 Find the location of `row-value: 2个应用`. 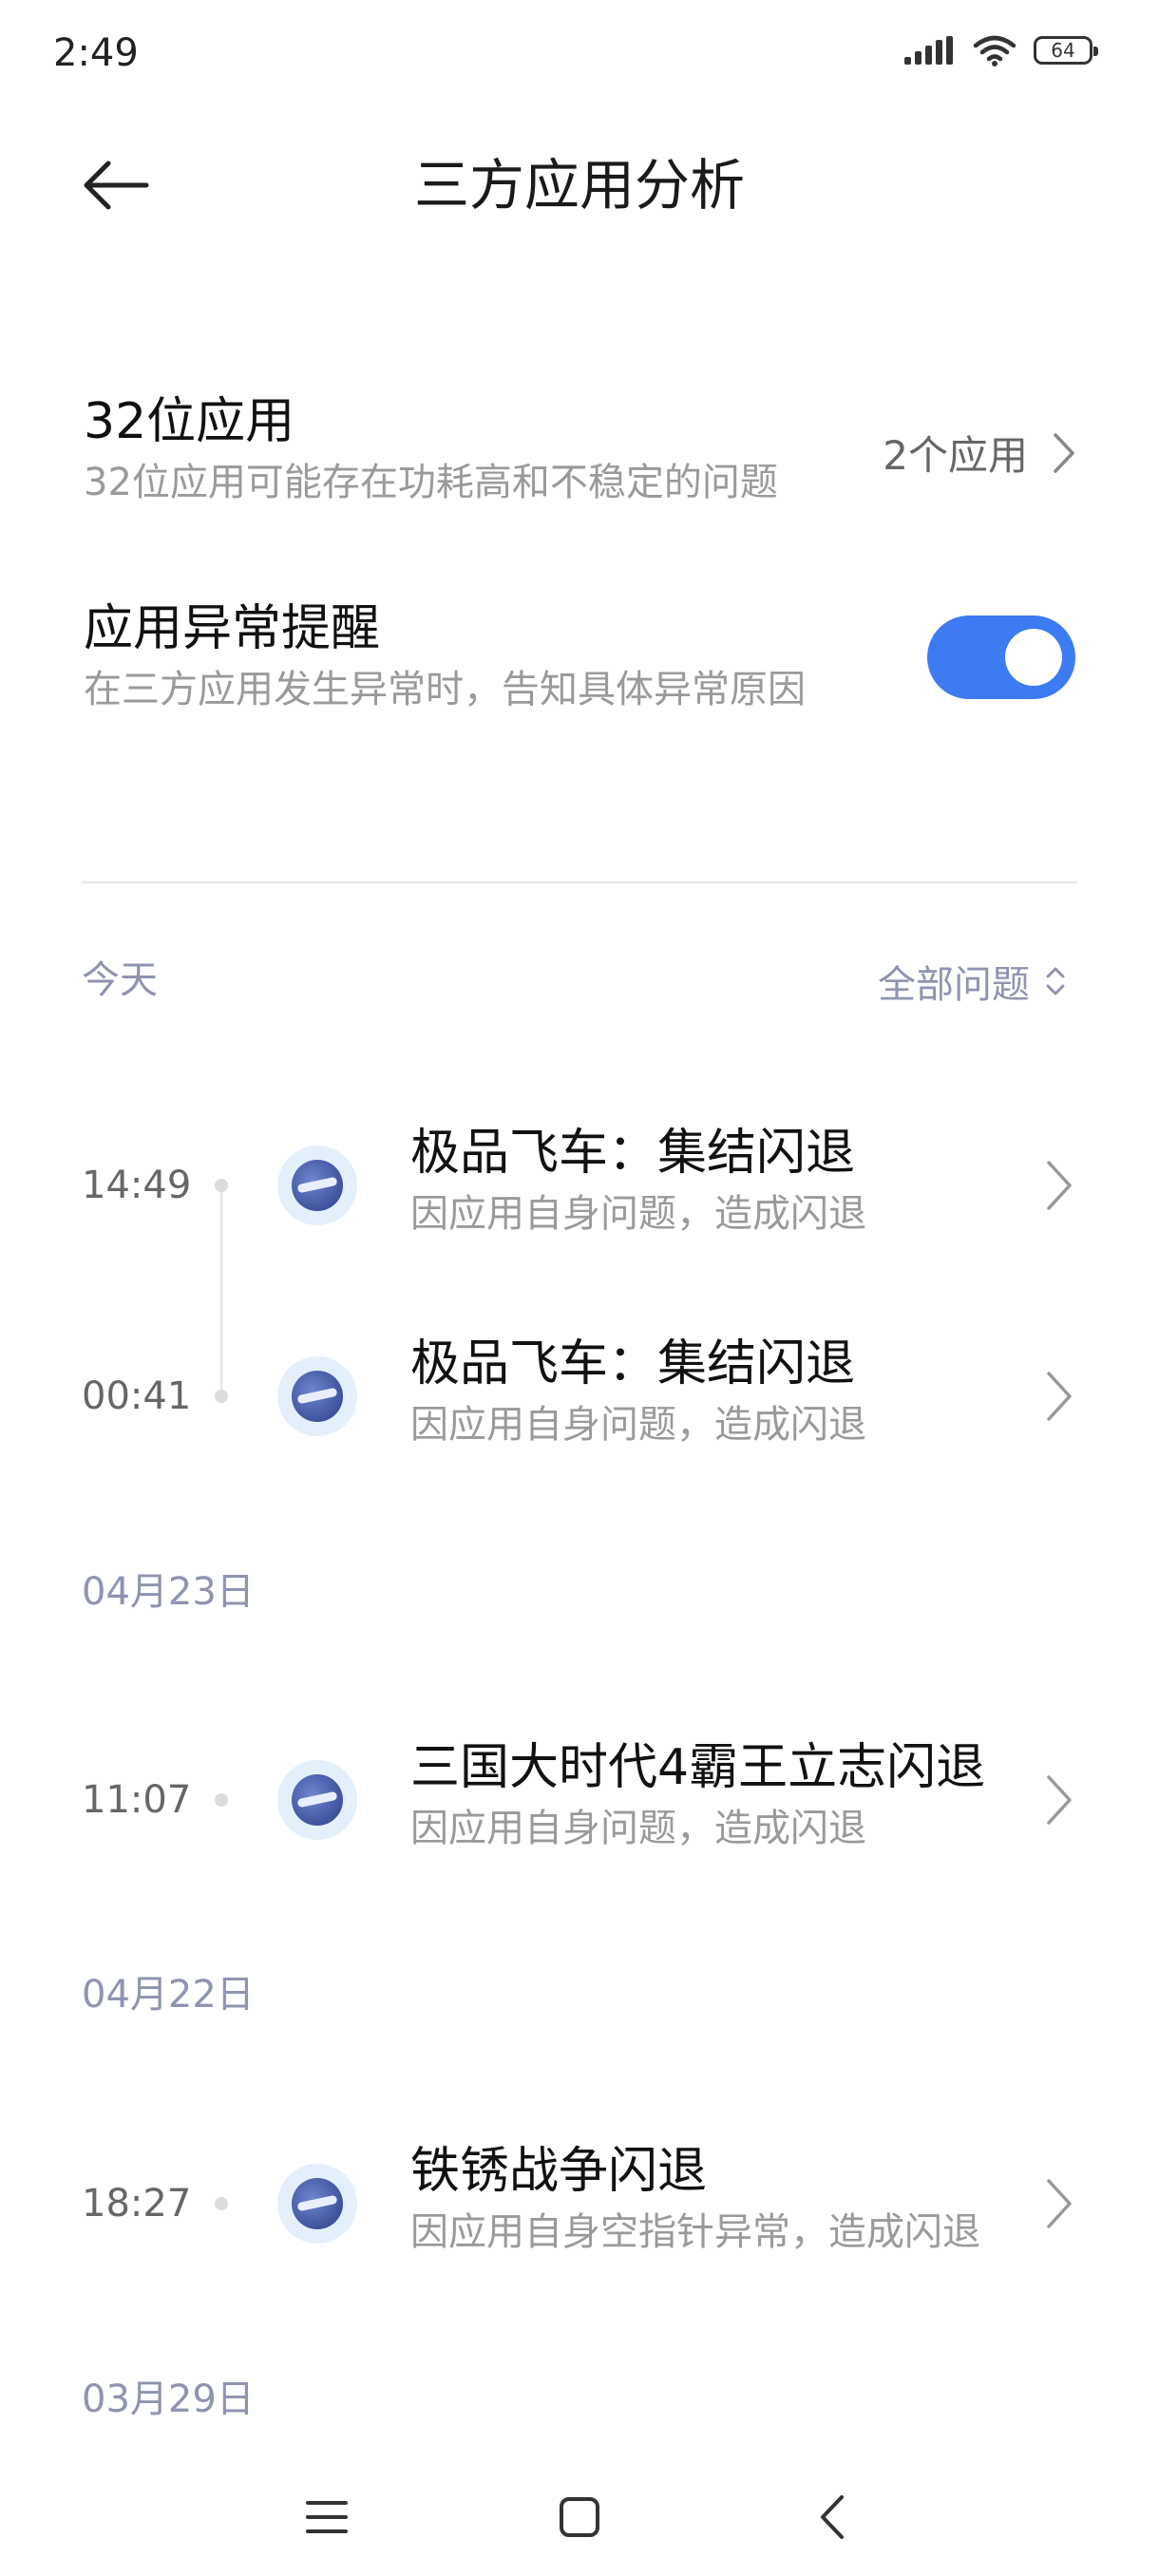

row-value: 2个应用 is located at coordinates (979, 453).